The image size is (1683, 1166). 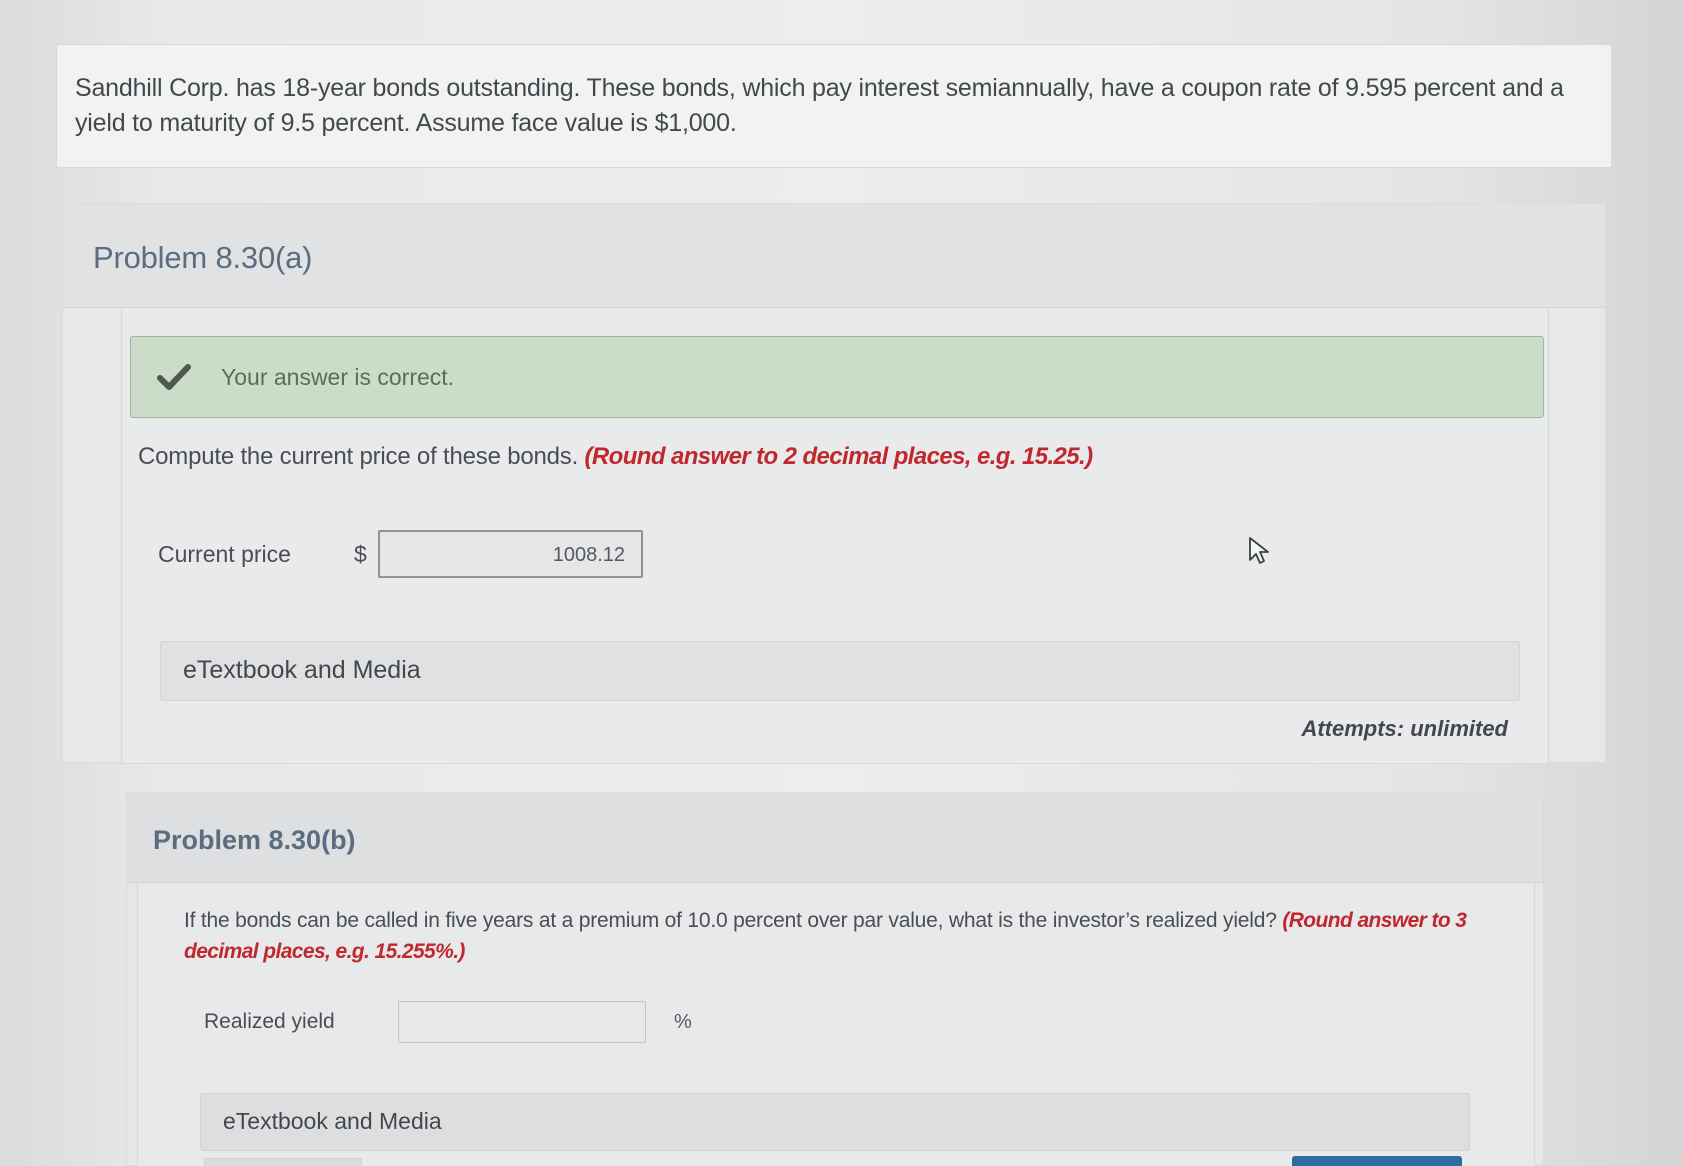 What do you see at coordinates (283, 1162) in the screenshot?
I see `partial-tab` at bounding box center [283, 1162].